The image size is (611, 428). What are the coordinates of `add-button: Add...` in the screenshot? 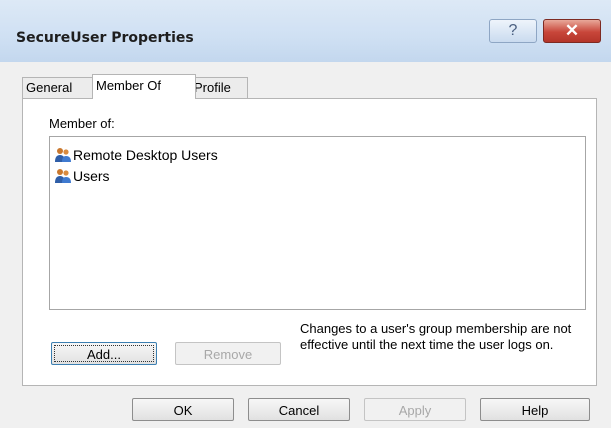 It's located at (104, 353).